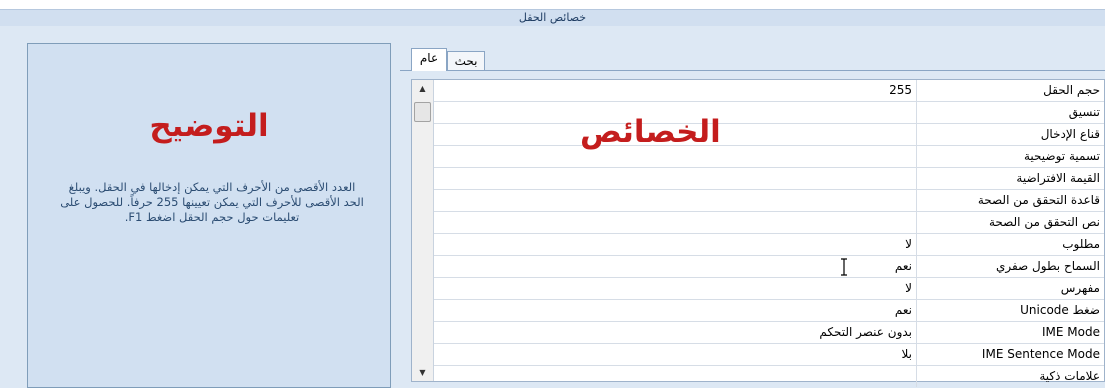 The width and height of the screenshot is (1105, 388). Describe the element at coordinates (1010, 266) in the screenshot. I see `property-name: السماح بطول صفري` at that location.